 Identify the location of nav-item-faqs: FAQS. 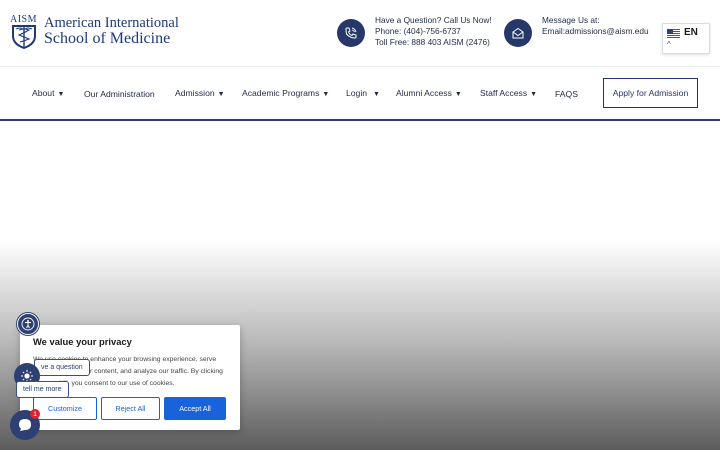
(566, 94).